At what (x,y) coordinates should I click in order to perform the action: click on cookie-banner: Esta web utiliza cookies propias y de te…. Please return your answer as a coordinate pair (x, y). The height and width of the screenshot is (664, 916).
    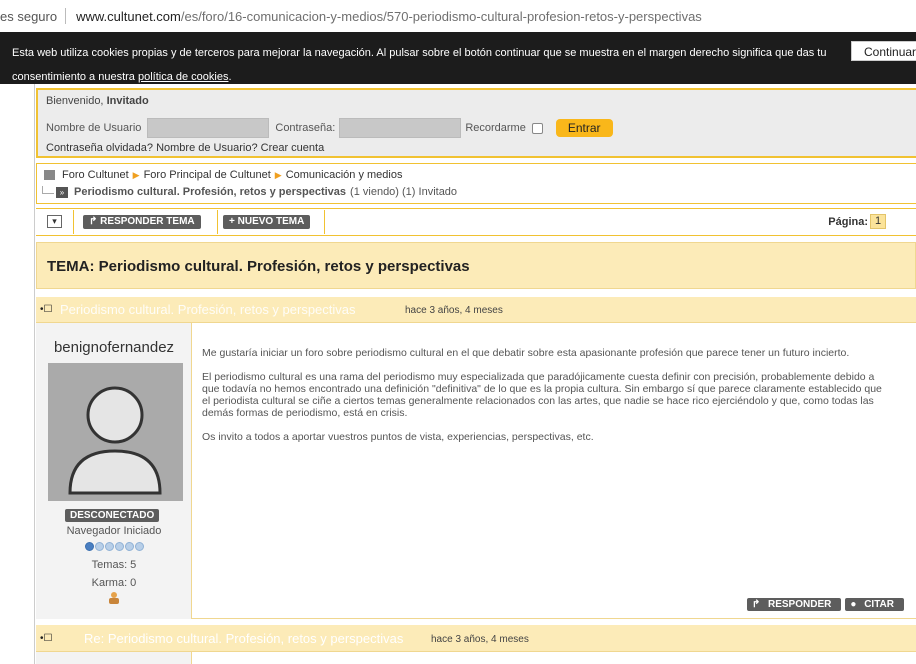
    Looking at the image, I should click on (458, 58).